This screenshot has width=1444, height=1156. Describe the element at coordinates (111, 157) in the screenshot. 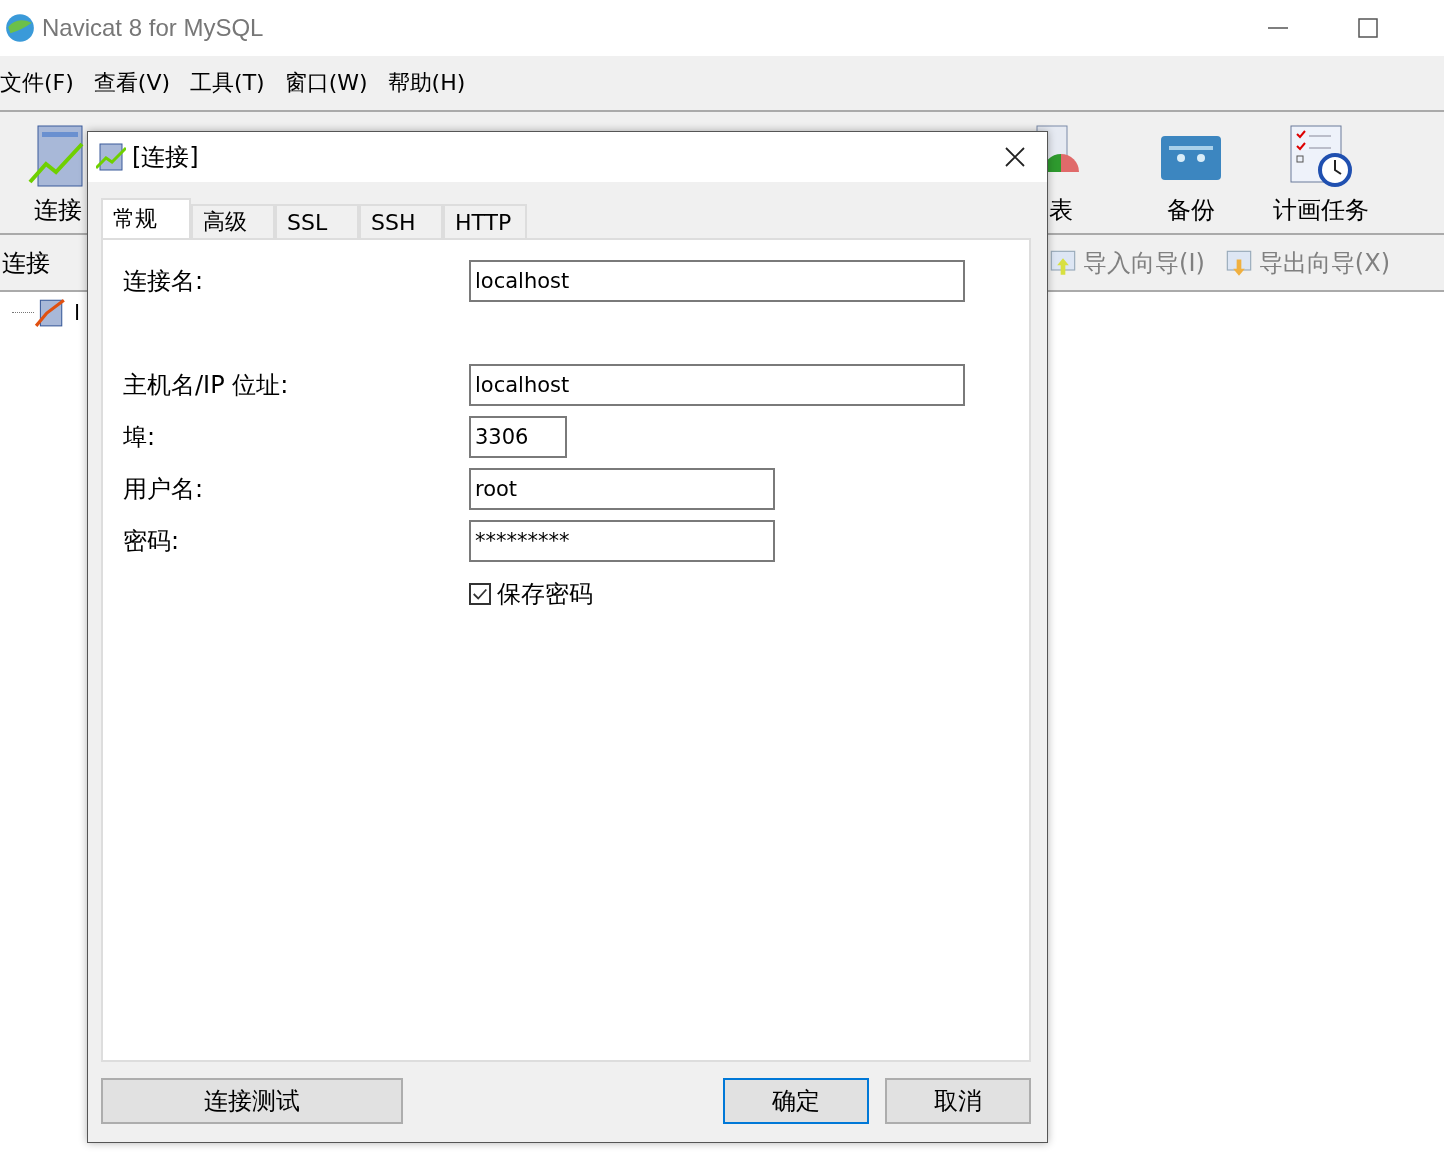

I see `dialog-icon` at that location.